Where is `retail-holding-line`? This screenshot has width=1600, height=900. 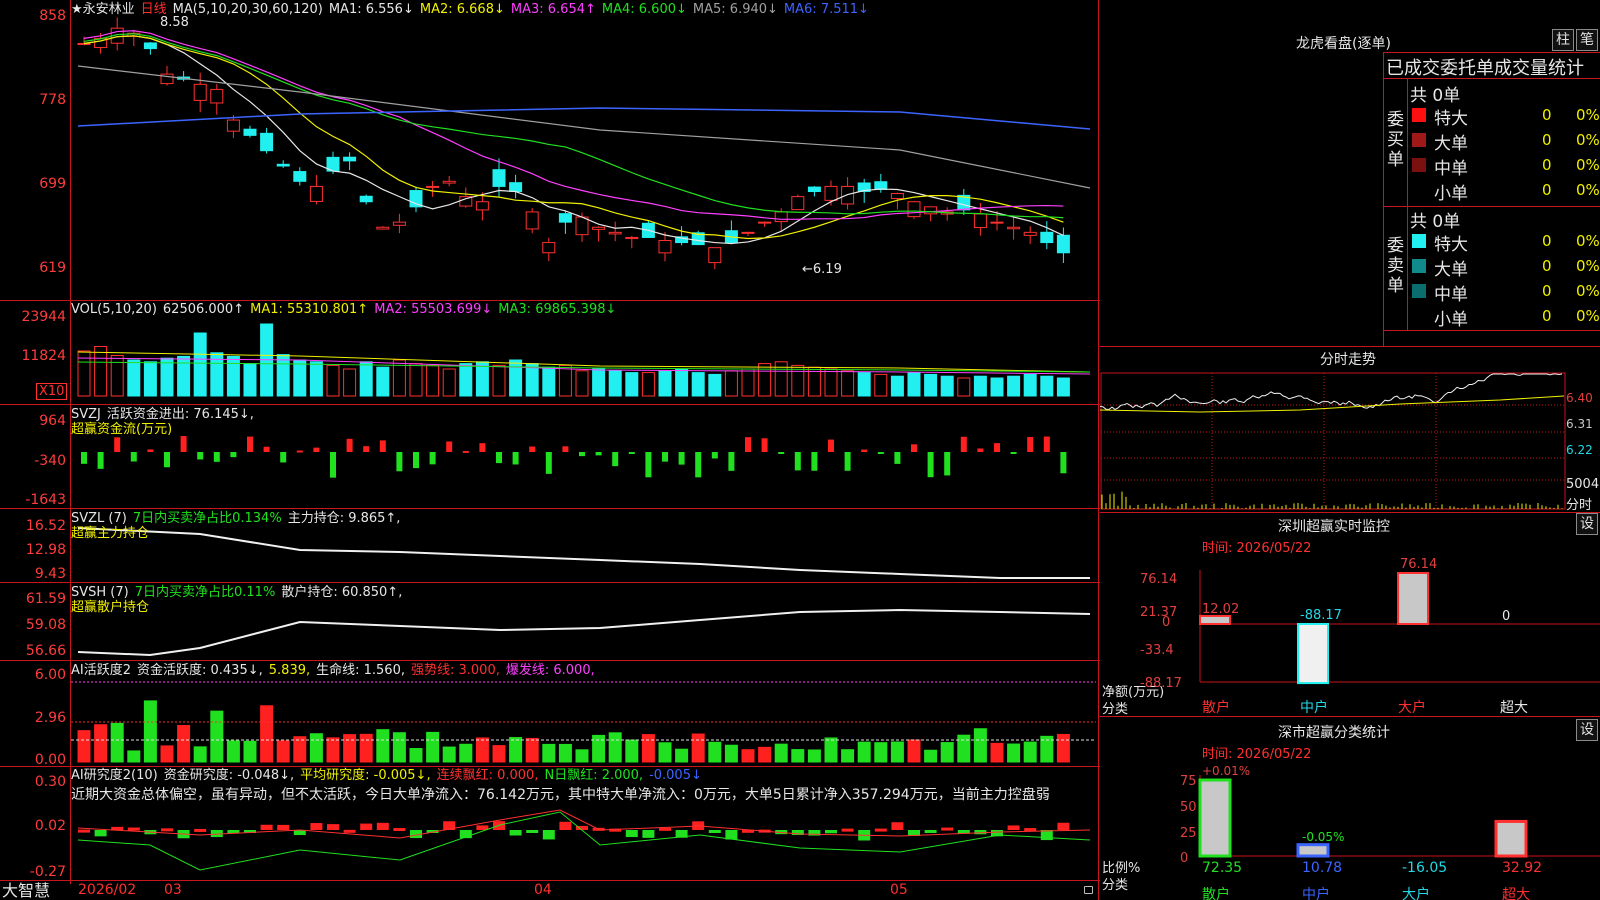
retail-holding-line is located at coordinates (584, 632).